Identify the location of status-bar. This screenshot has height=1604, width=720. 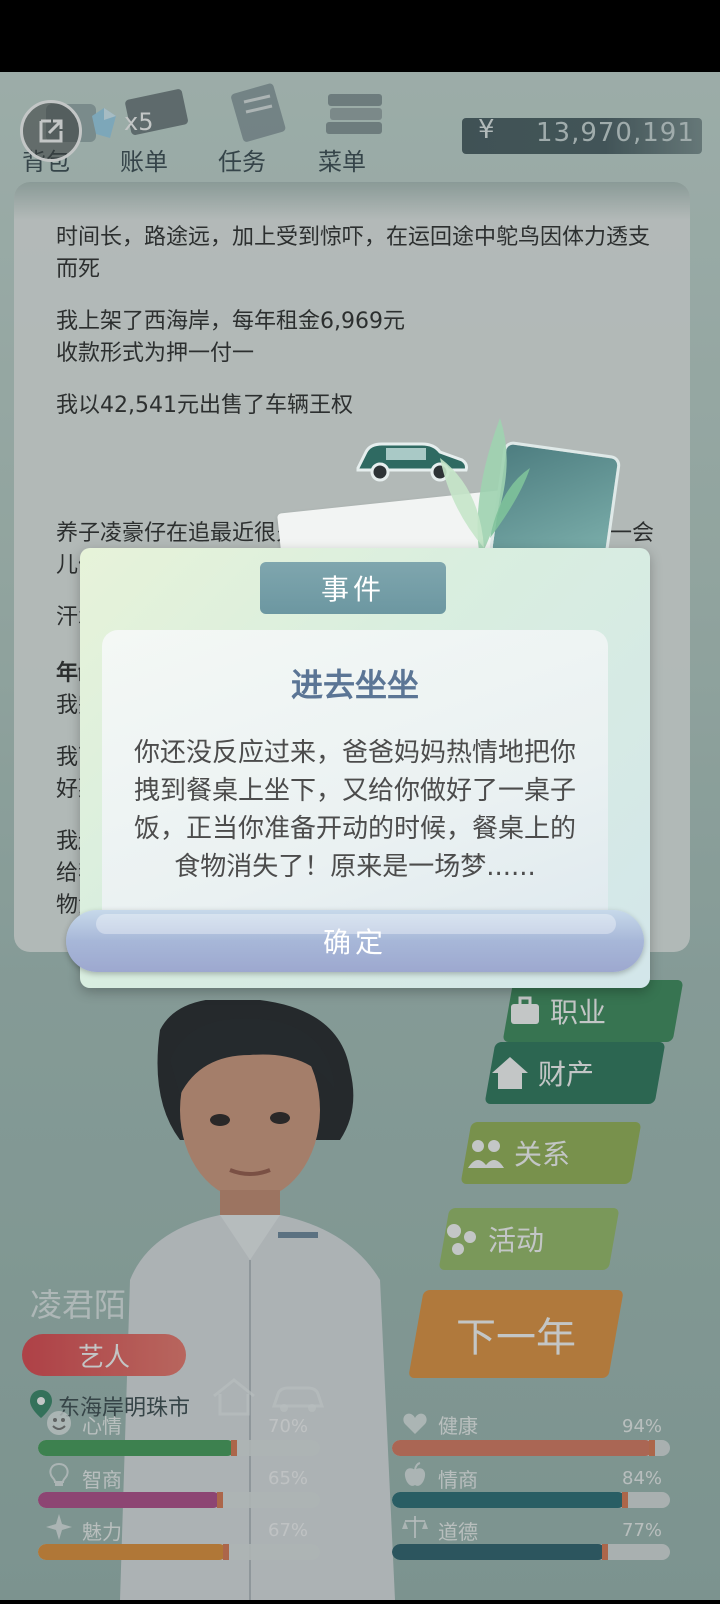
(360, 36).